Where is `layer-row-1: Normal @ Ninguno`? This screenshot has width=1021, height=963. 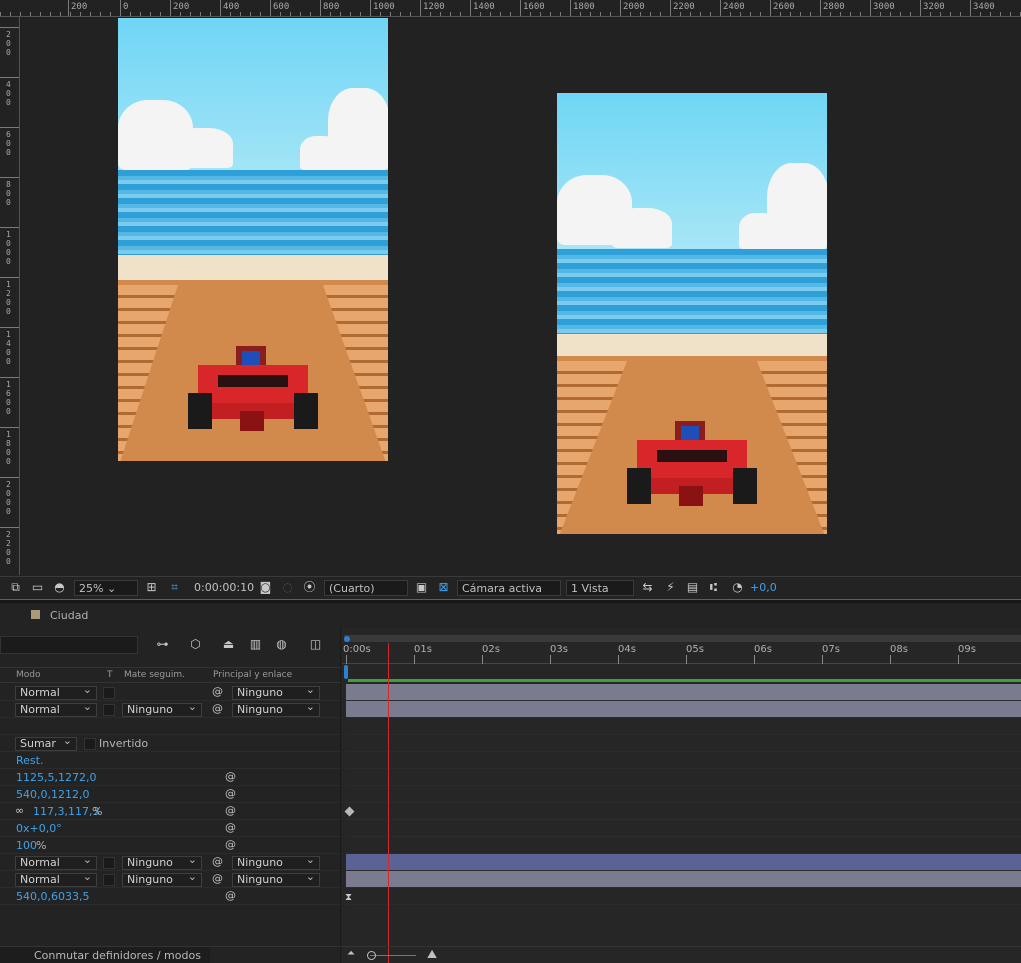
layer-row-1: Normal @ Ninguno is located at coordinates (170, 692).